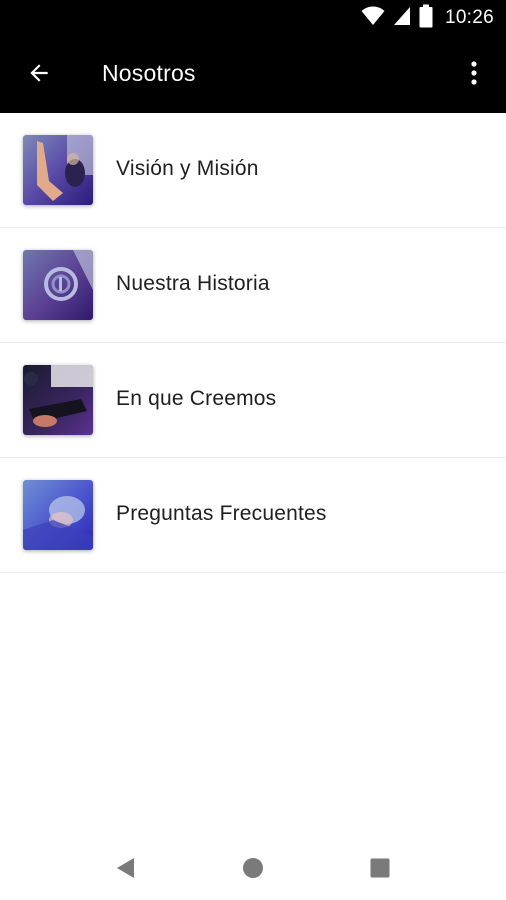 This screenshot has width=506, height=900. I want to click on more-vert-icon, so click(474, 75).